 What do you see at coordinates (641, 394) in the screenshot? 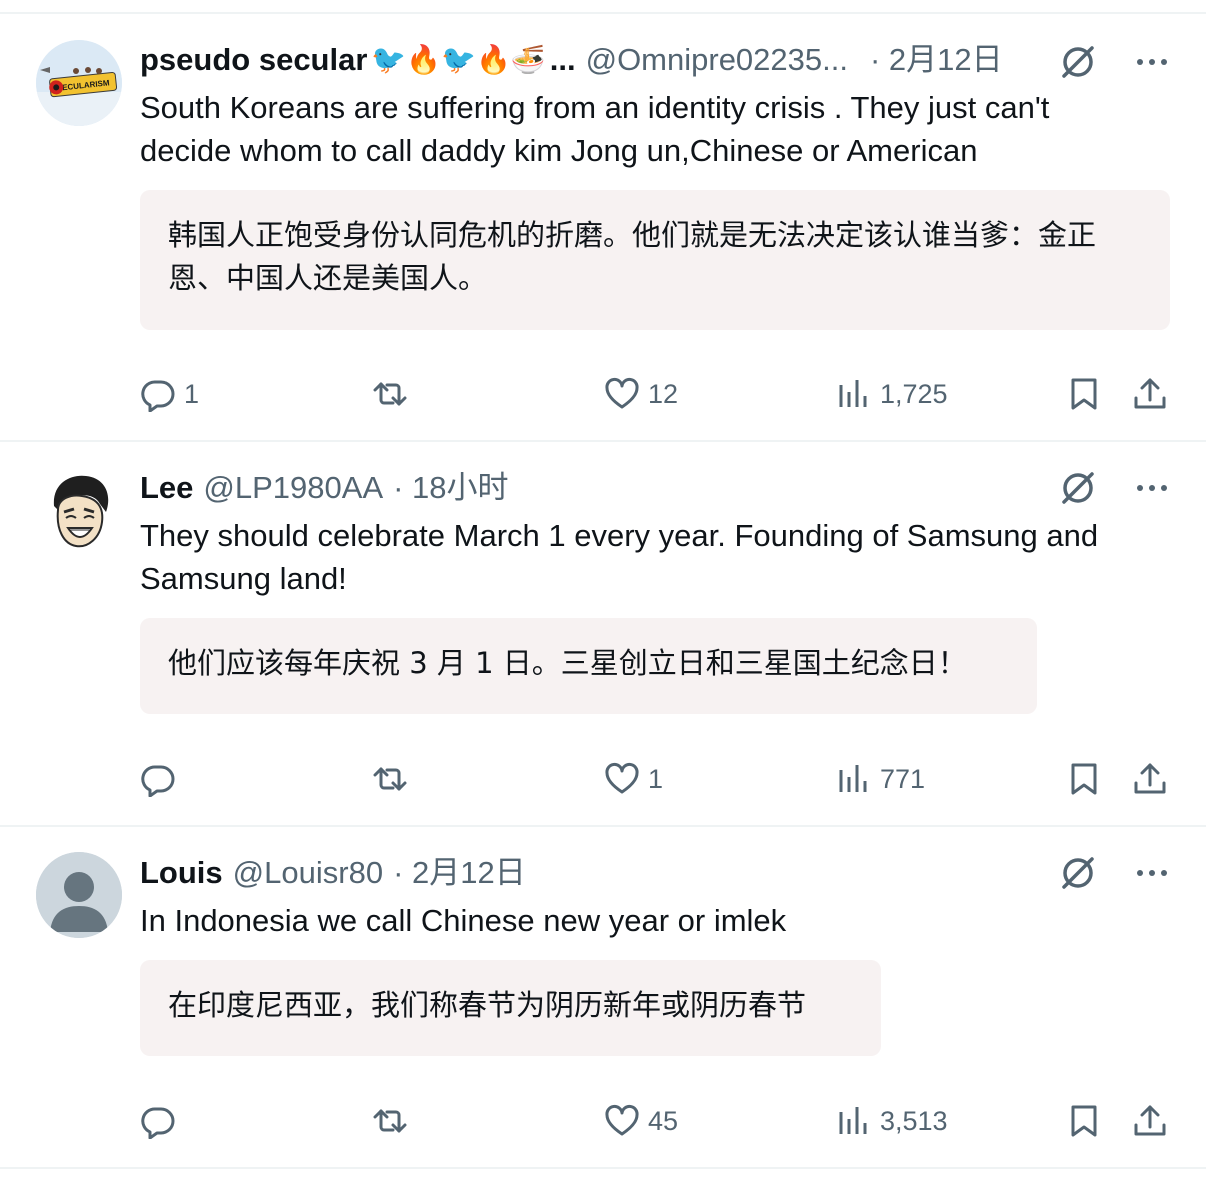
I see `like-button: 12` at bounding box center [641, 394].